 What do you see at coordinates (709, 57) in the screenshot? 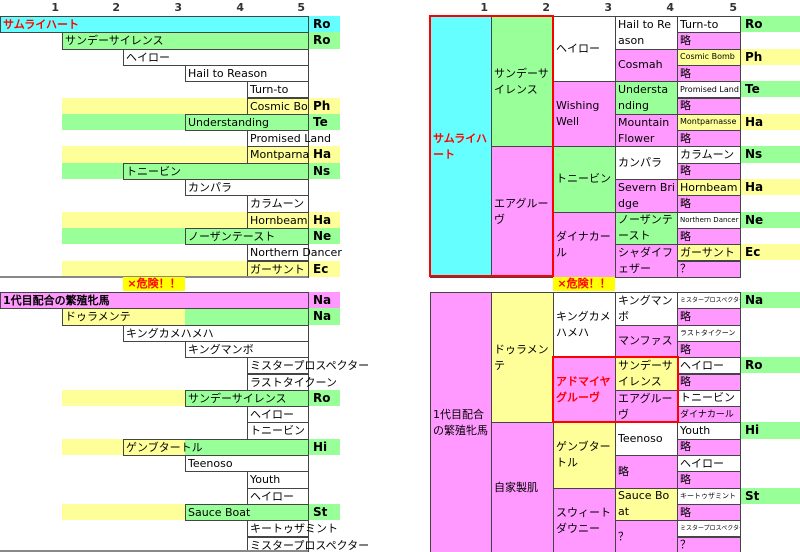
I see `pedigree-cell: Cosmic Bomb` at bounding box center [709, 57].